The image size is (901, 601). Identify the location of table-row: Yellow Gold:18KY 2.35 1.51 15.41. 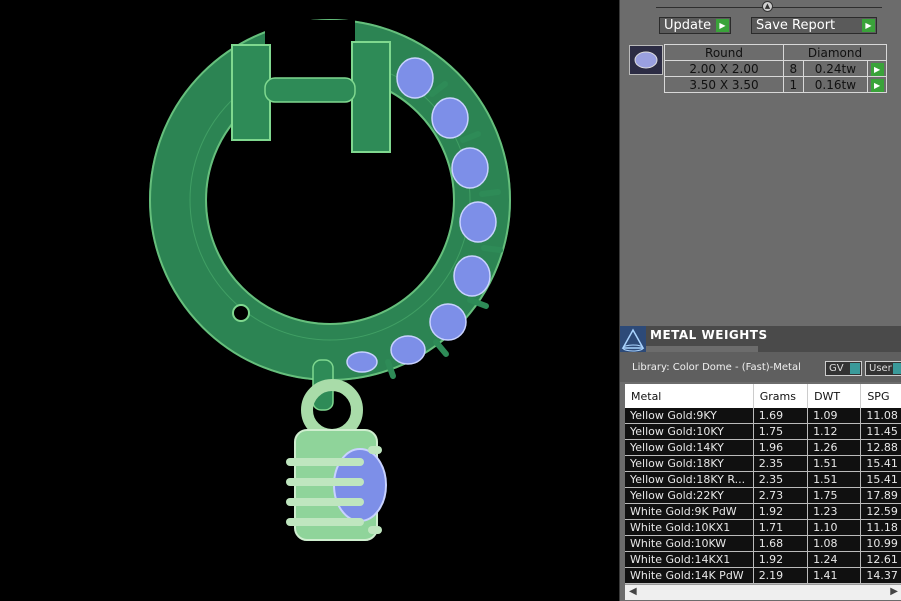
(763, 463).